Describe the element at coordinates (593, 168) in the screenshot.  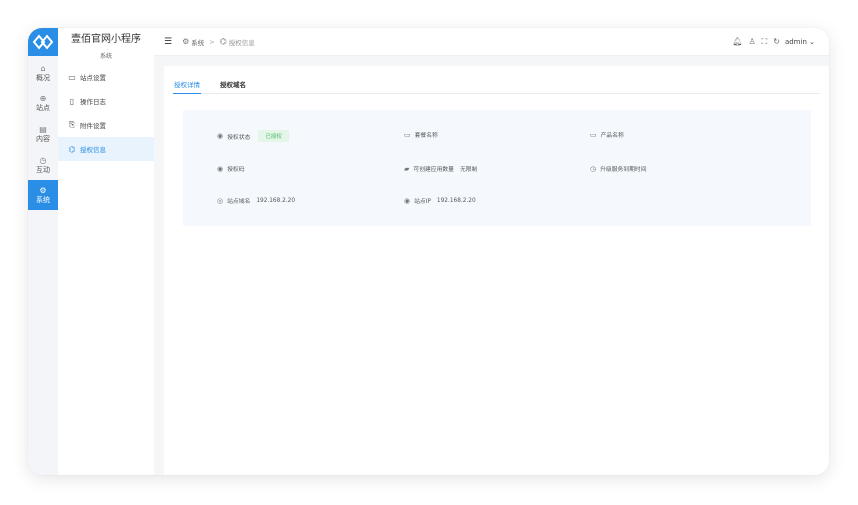
I see `clock-icon: ◷` at that location.